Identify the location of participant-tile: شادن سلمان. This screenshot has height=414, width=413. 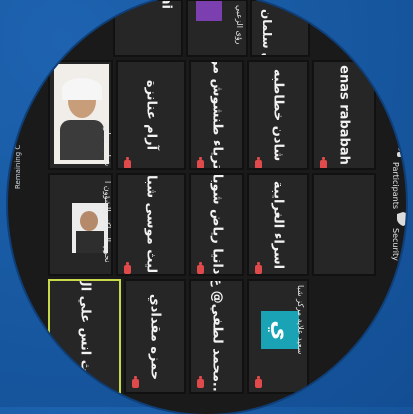
(280, 28).